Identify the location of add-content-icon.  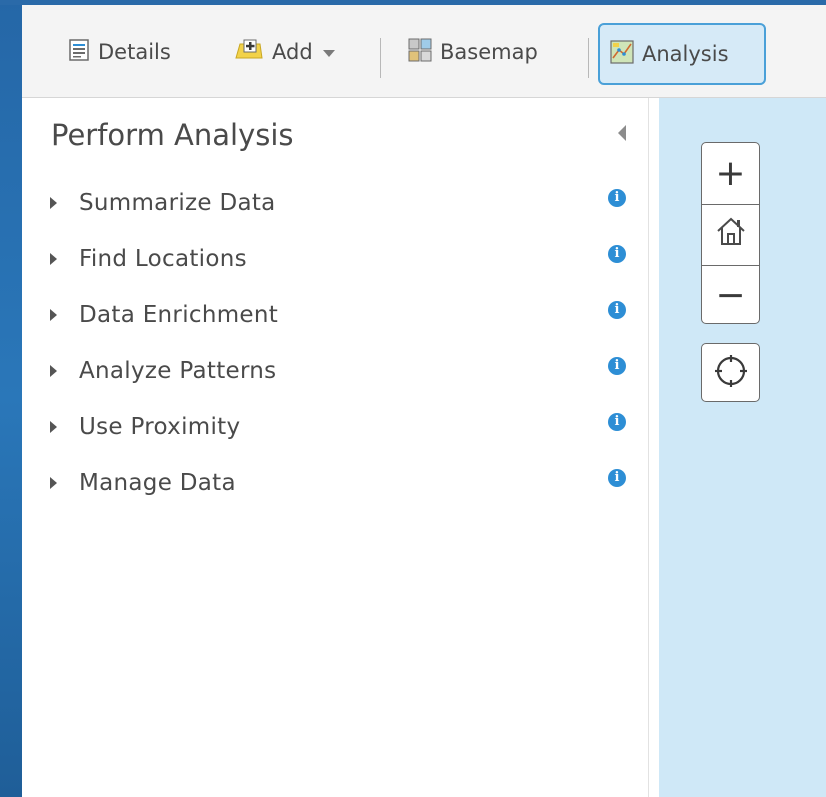
(249, 52).